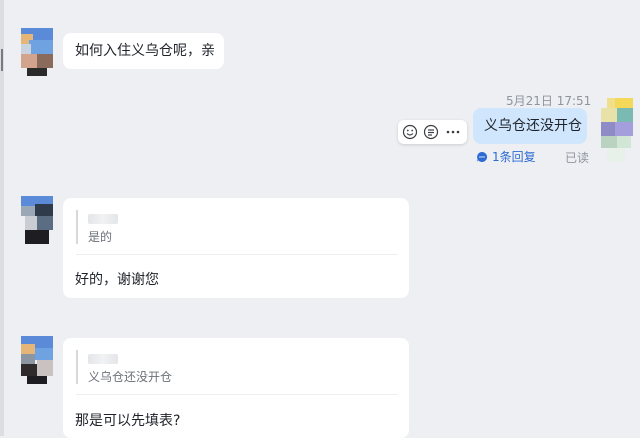 This screenshot has height=438, width=640. I want to click on quoted-message: 义乌仓还没开仓, so click(124, 367).